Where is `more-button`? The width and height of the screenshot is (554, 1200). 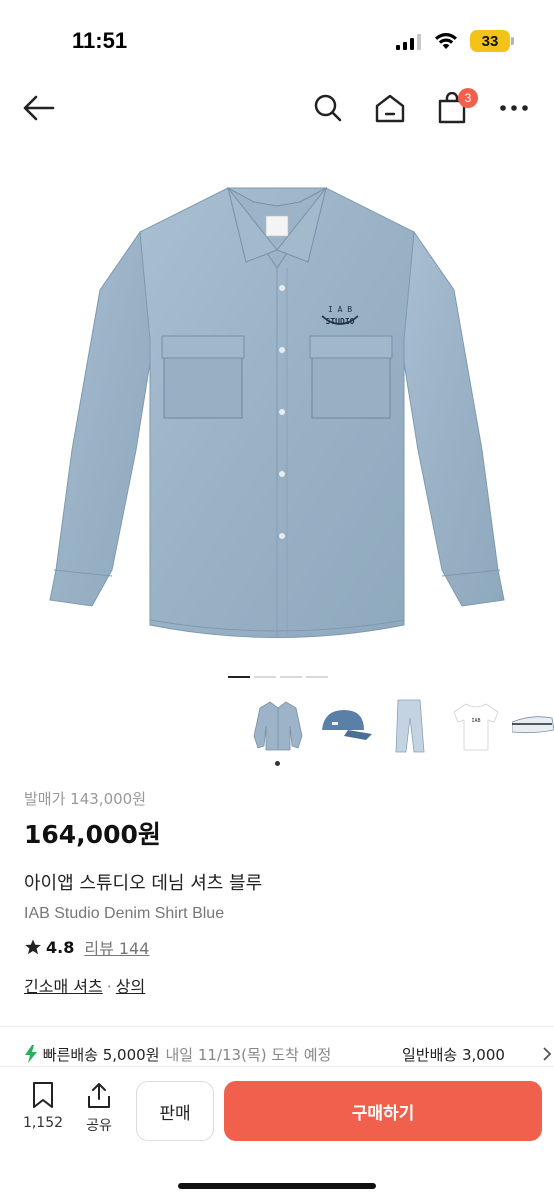
more-button is located at coordinates (514, 108).